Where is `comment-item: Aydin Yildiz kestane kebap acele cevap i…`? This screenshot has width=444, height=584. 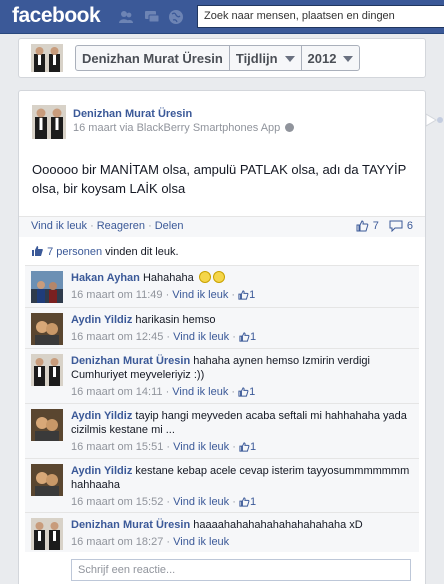
comment-item: Aydin Yildiz kestane kebap acele cevap i… is located at coordinates (222, 485).